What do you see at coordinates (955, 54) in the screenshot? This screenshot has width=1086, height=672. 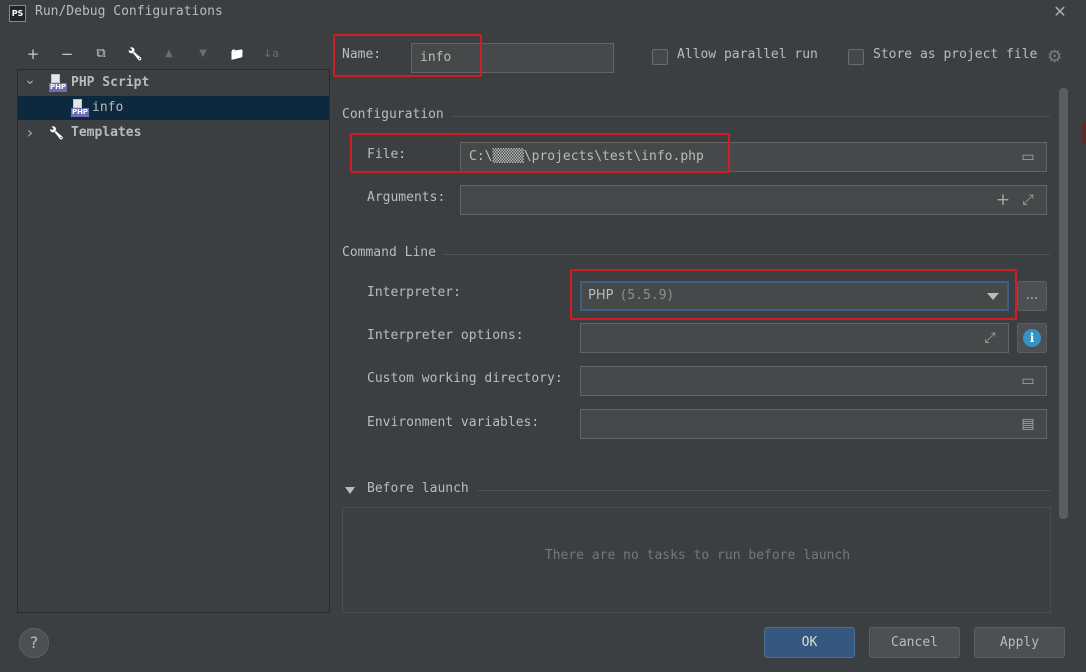 I see `store-project-file-label: Store as project file` at bounding box center [955, 54].